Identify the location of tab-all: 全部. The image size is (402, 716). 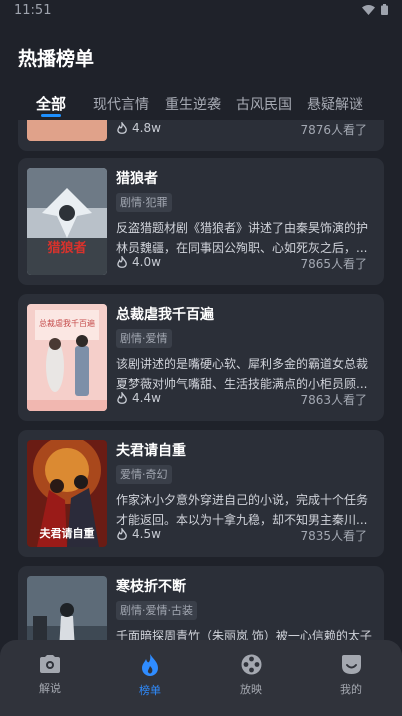
(51, 103).